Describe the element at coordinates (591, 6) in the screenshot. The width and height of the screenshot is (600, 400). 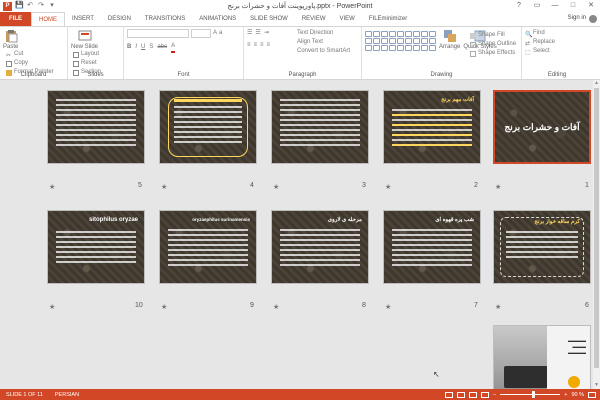
I see `close-button: ✕` at that location.